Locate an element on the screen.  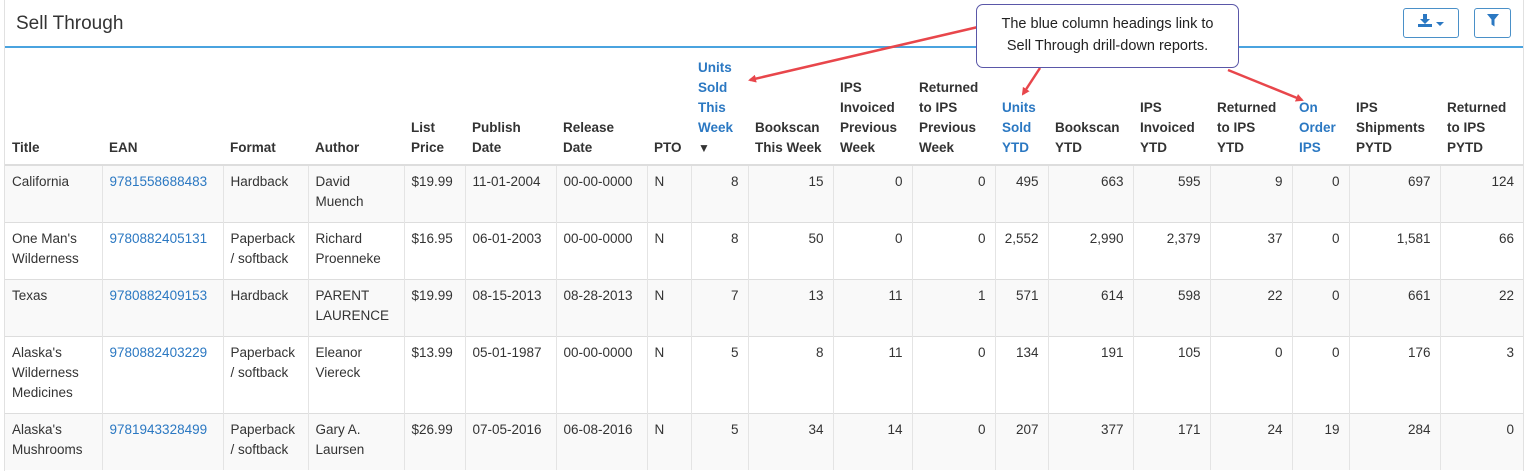
cell-bookscan-week: 15 is located at coordinates (791, 193).